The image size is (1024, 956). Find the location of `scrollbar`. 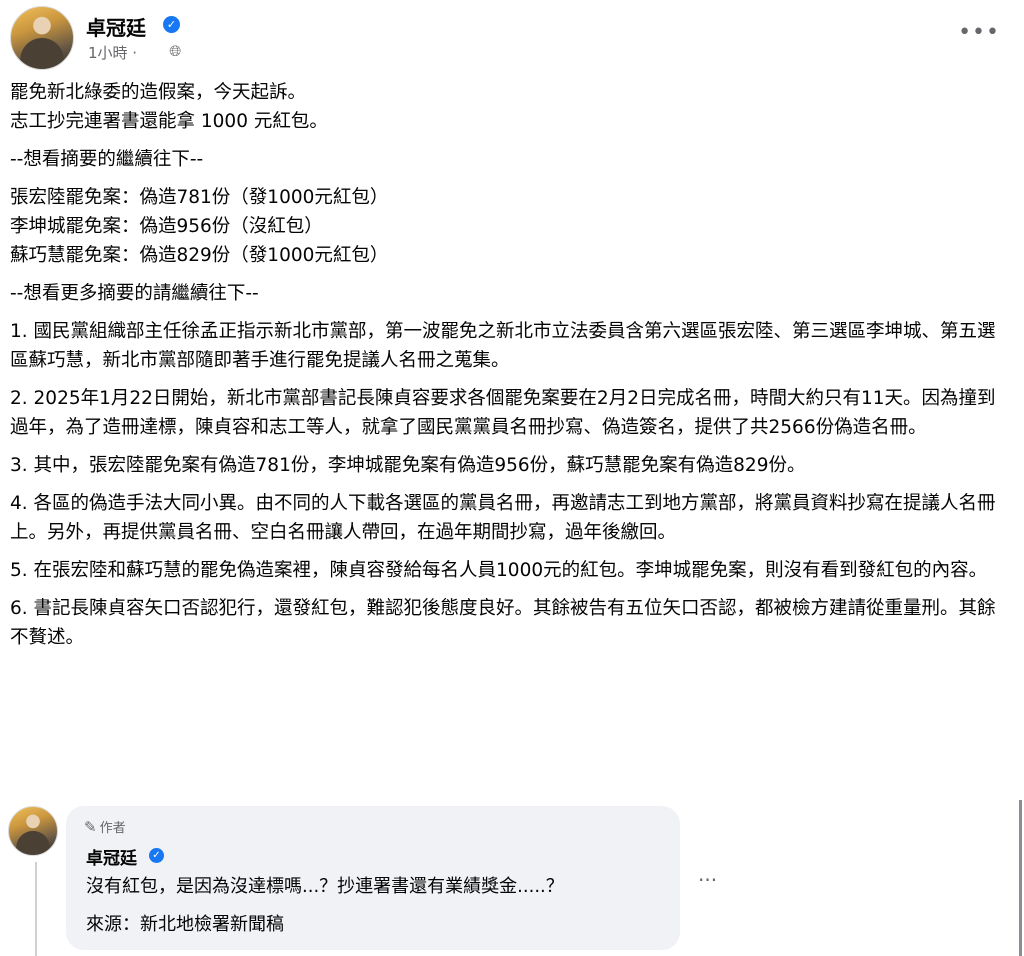

scrollbar is located at coordinates (1020, 878).